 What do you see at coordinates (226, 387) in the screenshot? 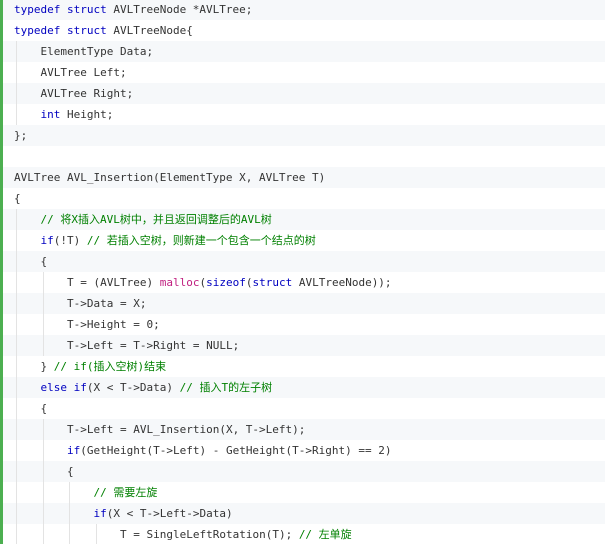
I see `code-comment: // 插入T的左子树` at bounding box center [226, 387].